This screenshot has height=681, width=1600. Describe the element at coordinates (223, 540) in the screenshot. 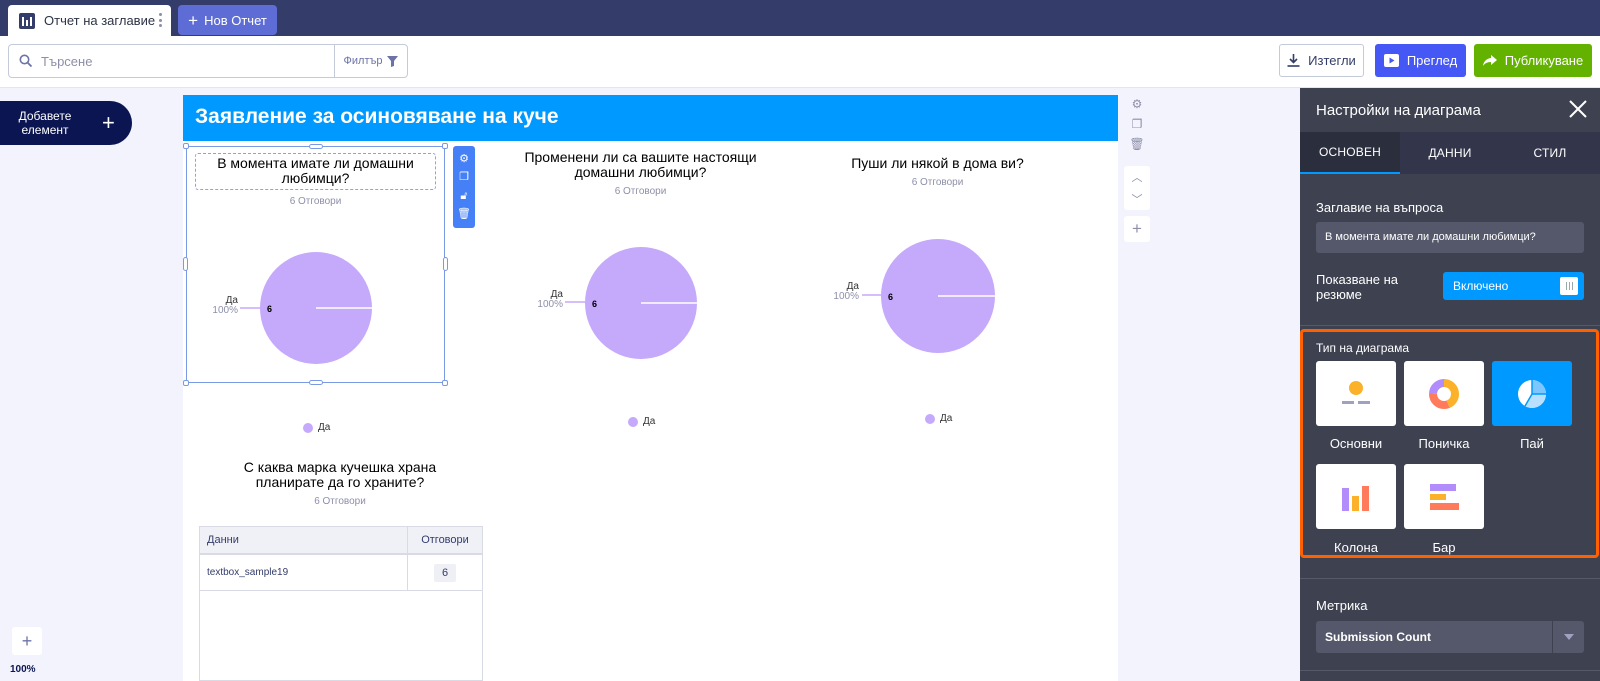

I see `col-data-header: Данни` at that location.